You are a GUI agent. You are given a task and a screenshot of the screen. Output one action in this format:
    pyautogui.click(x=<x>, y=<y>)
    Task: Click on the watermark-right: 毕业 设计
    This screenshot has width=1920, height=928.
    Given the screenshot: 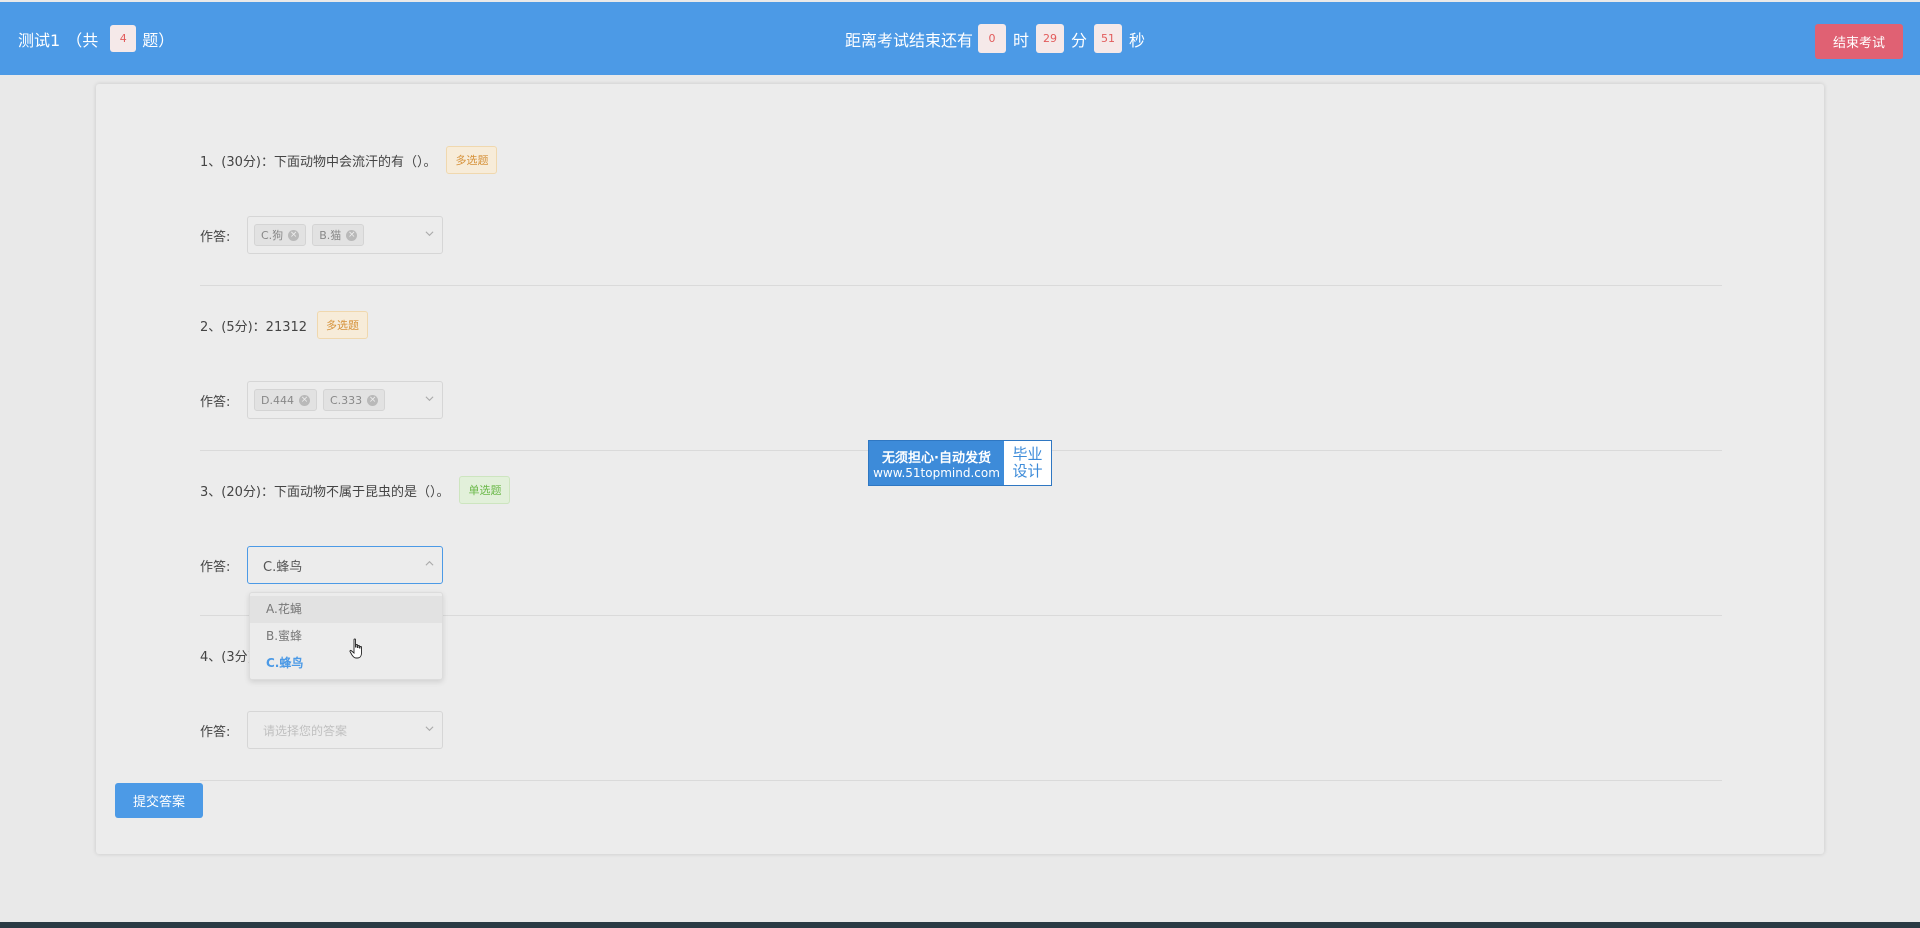 What is the action you would take?
    pyautogui.click(x=1027, y=463)
    